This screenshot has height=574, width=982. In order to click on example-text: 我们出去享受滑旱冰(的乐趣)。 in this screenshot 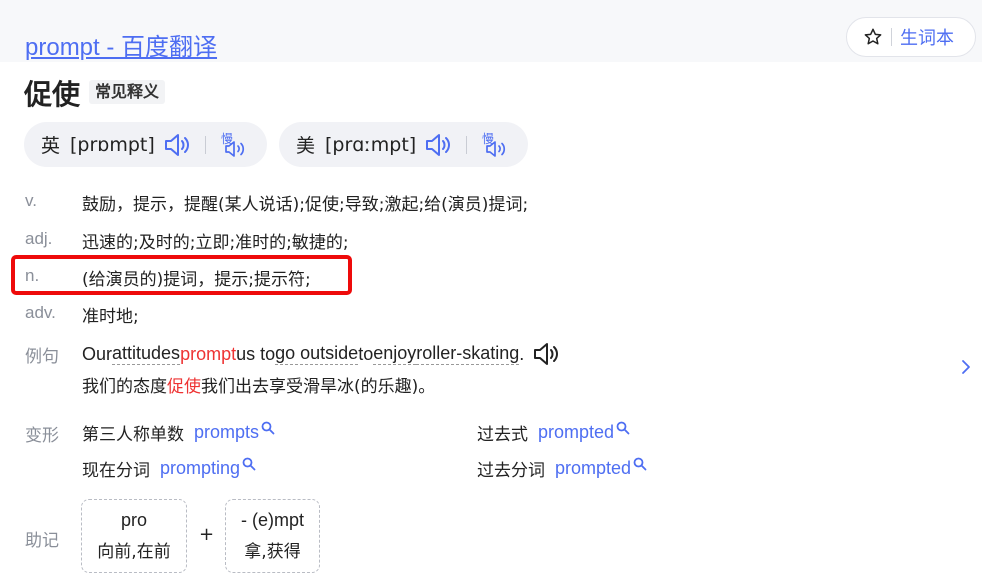, I will do `click(318, 387)`.